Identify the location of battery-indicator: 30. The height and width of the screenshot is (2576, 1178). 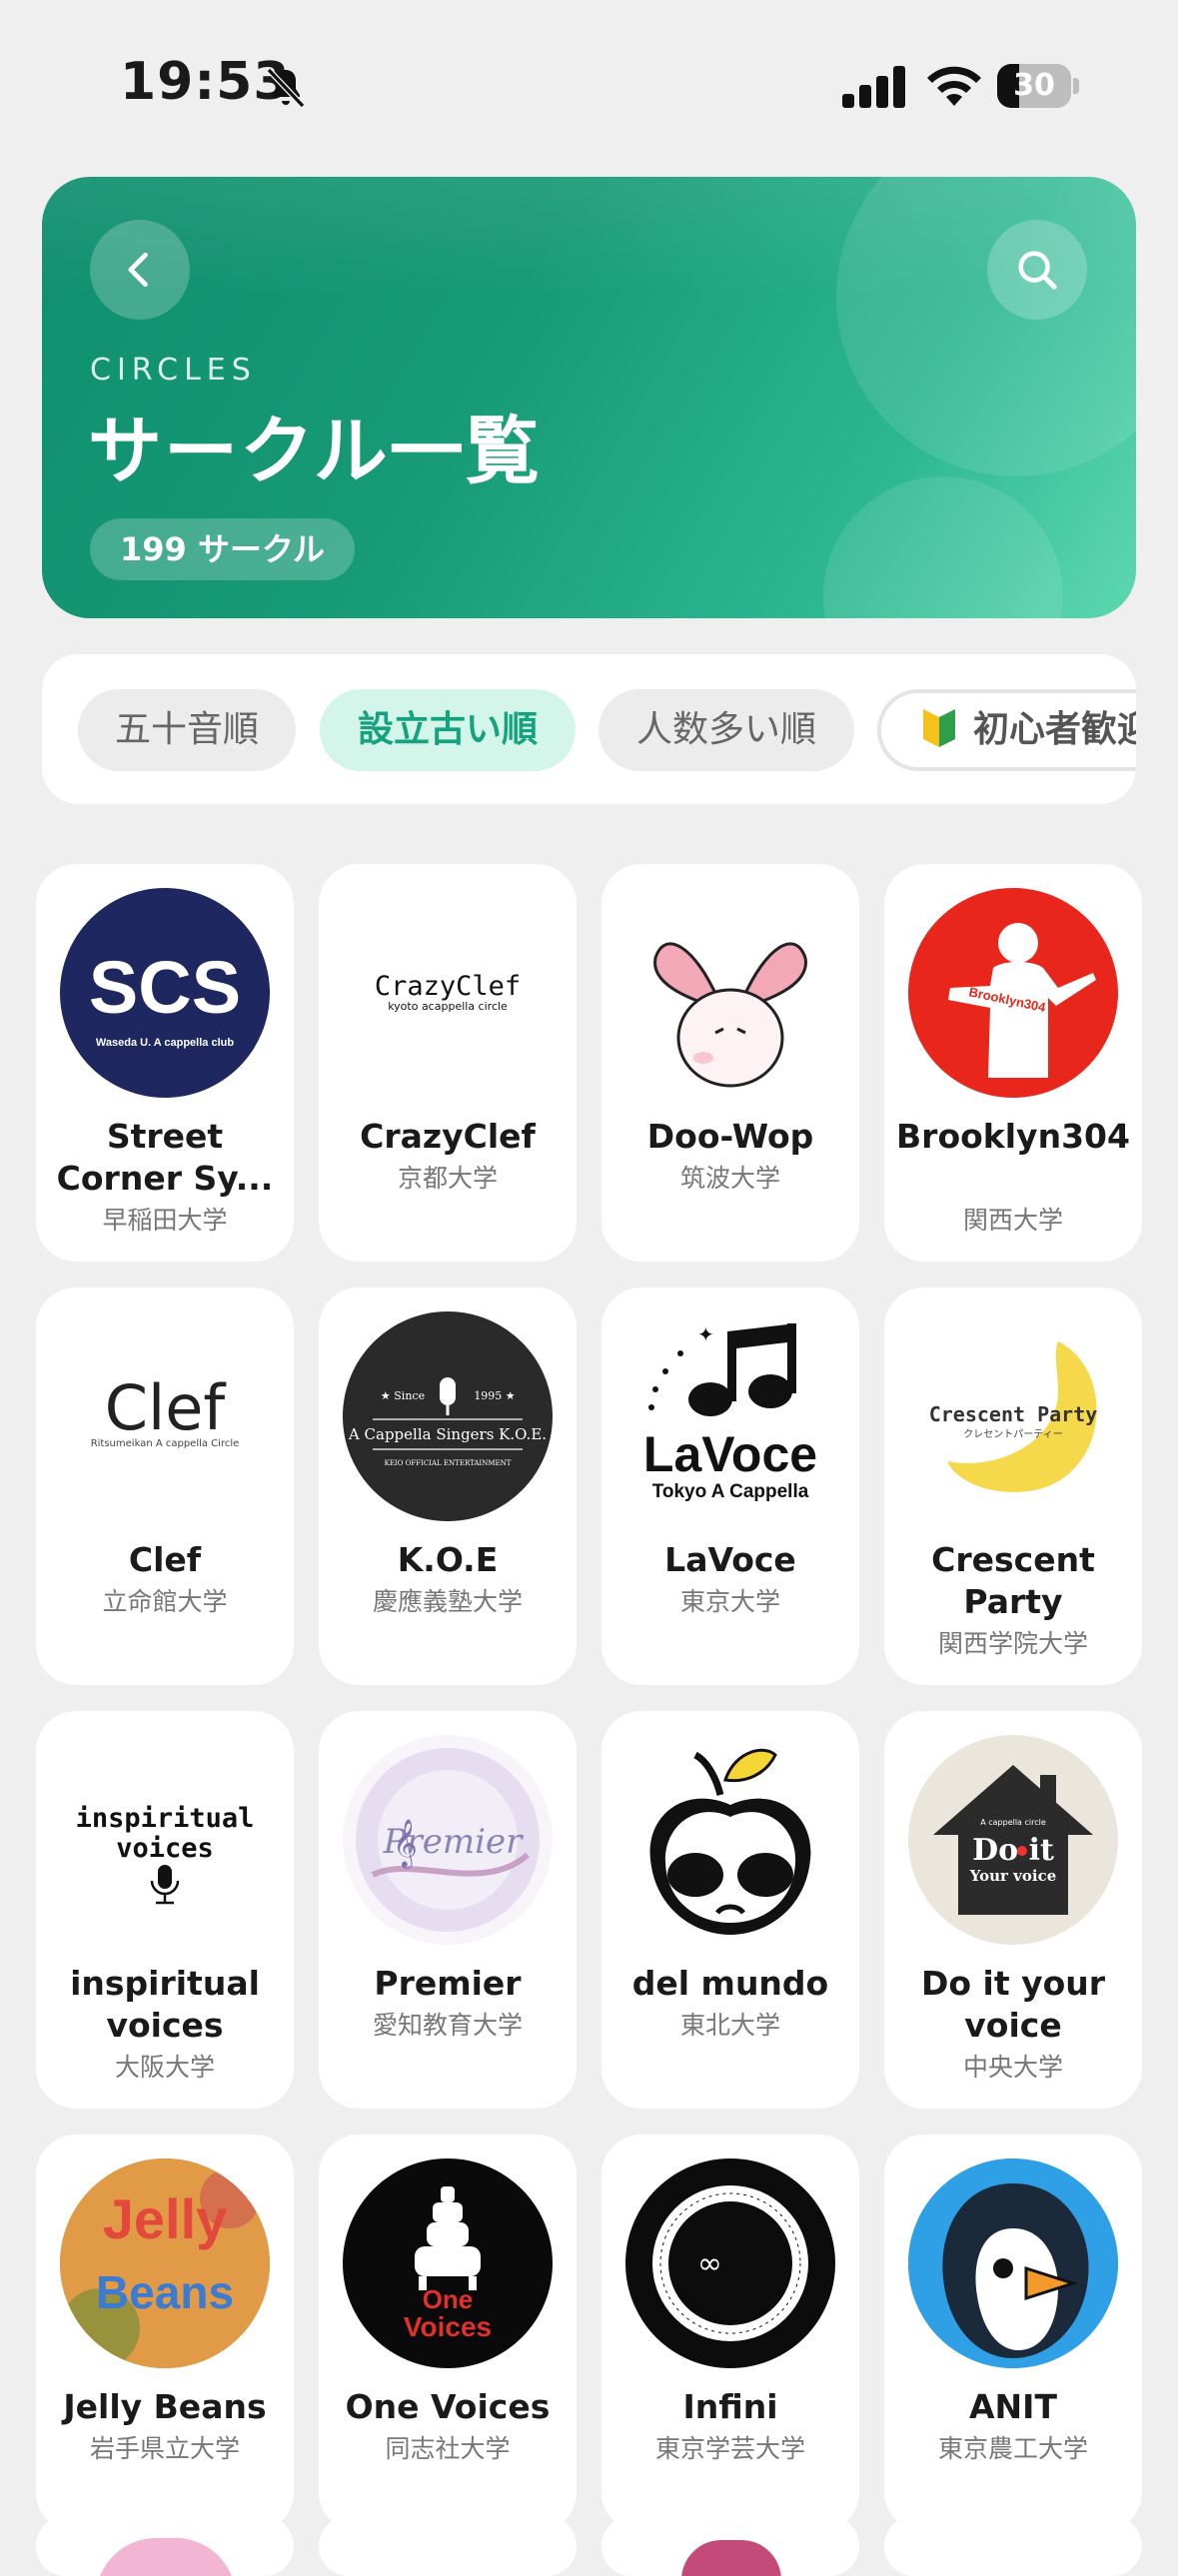
(1038, 86).